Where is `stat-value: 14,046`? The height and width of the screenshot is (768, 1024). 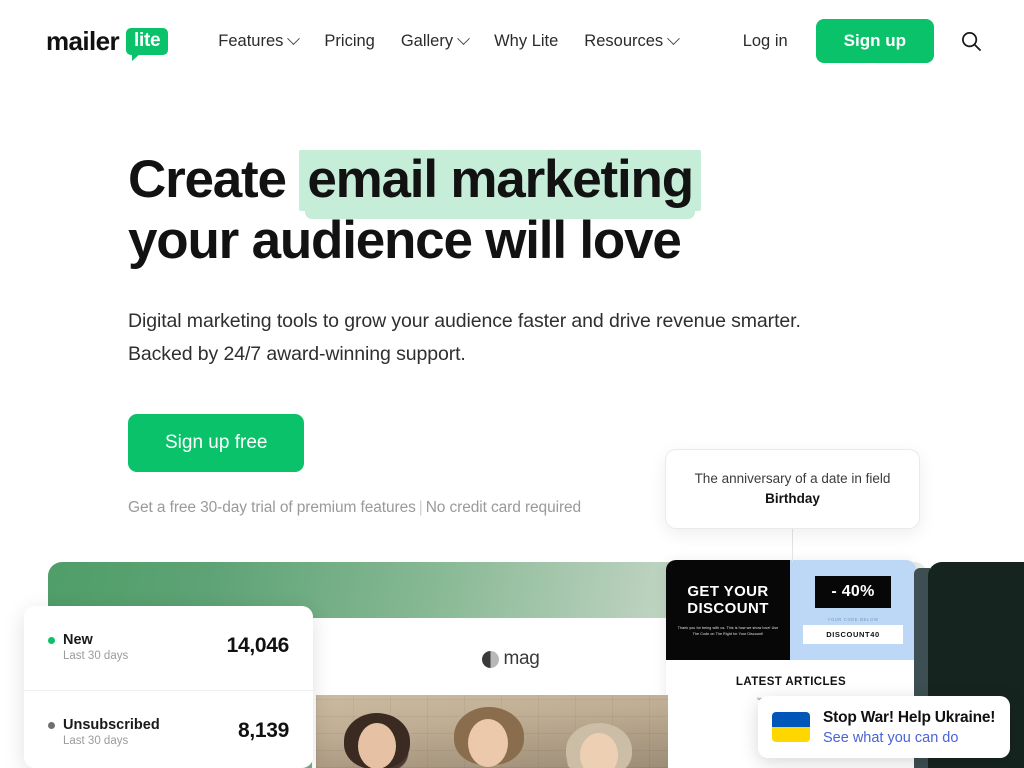
stat-value: 14,046 is located at coordinates (258, 645).